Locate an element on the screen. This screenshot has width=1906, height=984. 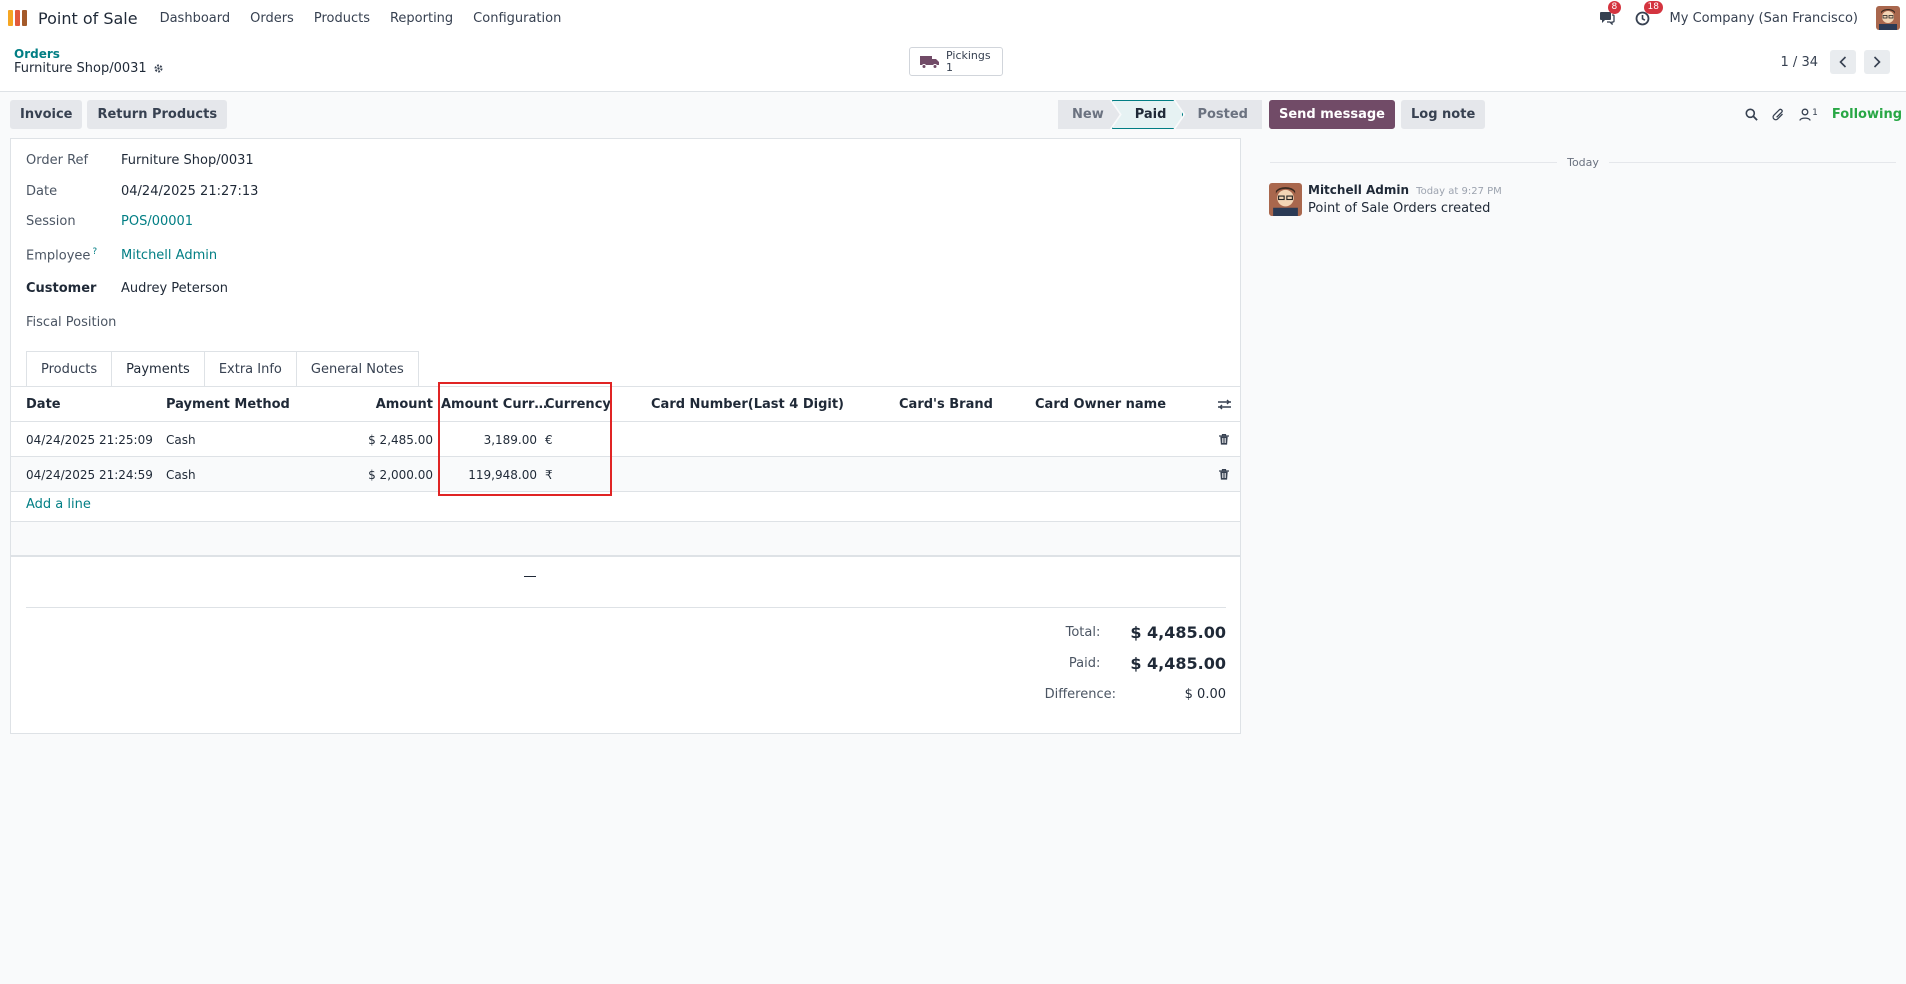
field-date: Date 04/24/2025 21:27:13 is located at coordinates (142, 191).